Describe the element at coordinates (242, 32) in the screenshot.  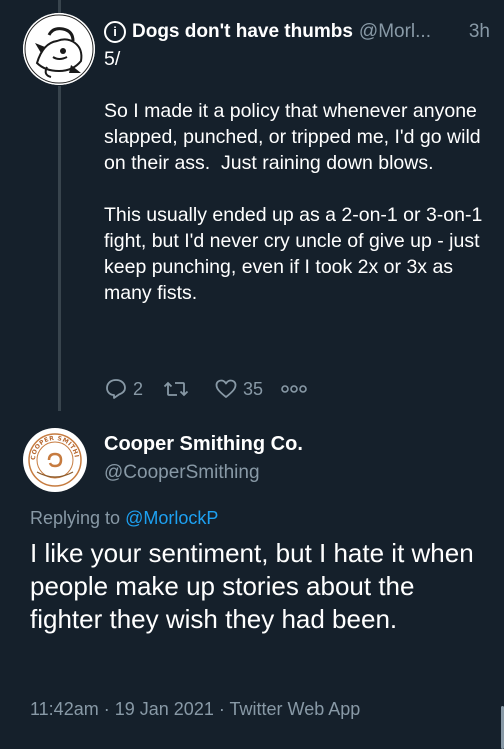
I see `author-name: Dogs don't have thumbs` at that location.